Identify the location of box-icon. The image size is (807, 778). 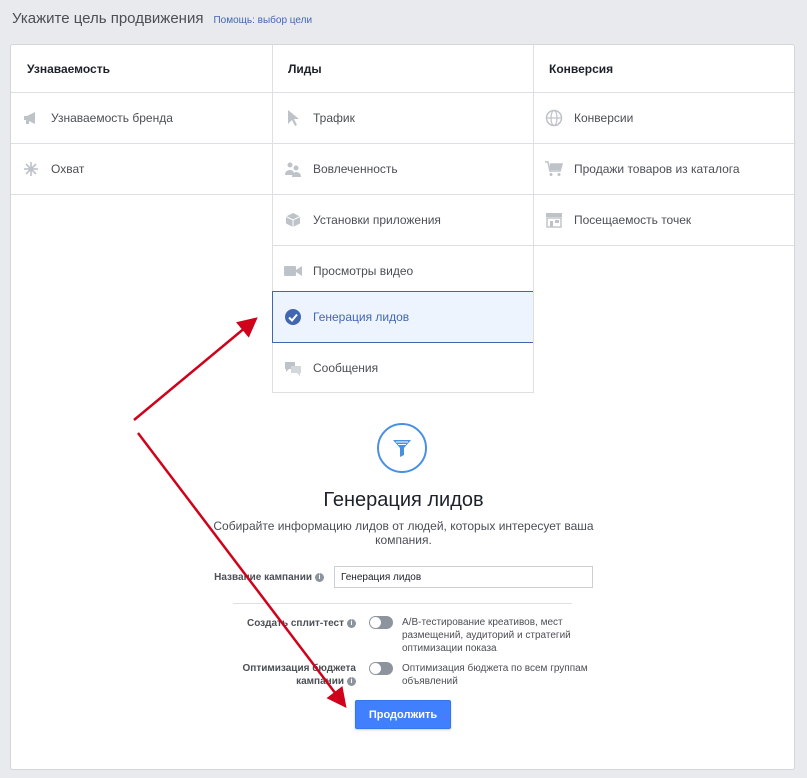
(293, 220).